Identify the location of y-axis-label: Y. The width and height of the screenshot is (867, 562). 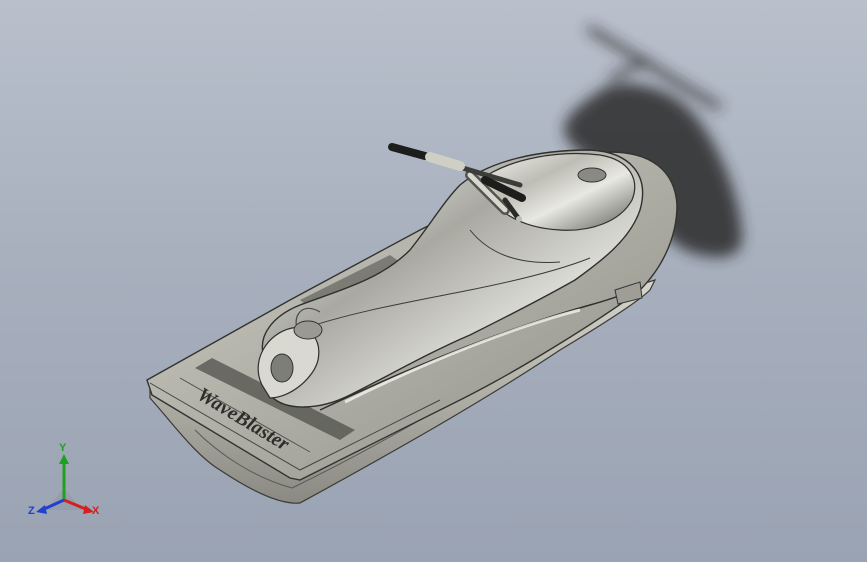
(63, 448).